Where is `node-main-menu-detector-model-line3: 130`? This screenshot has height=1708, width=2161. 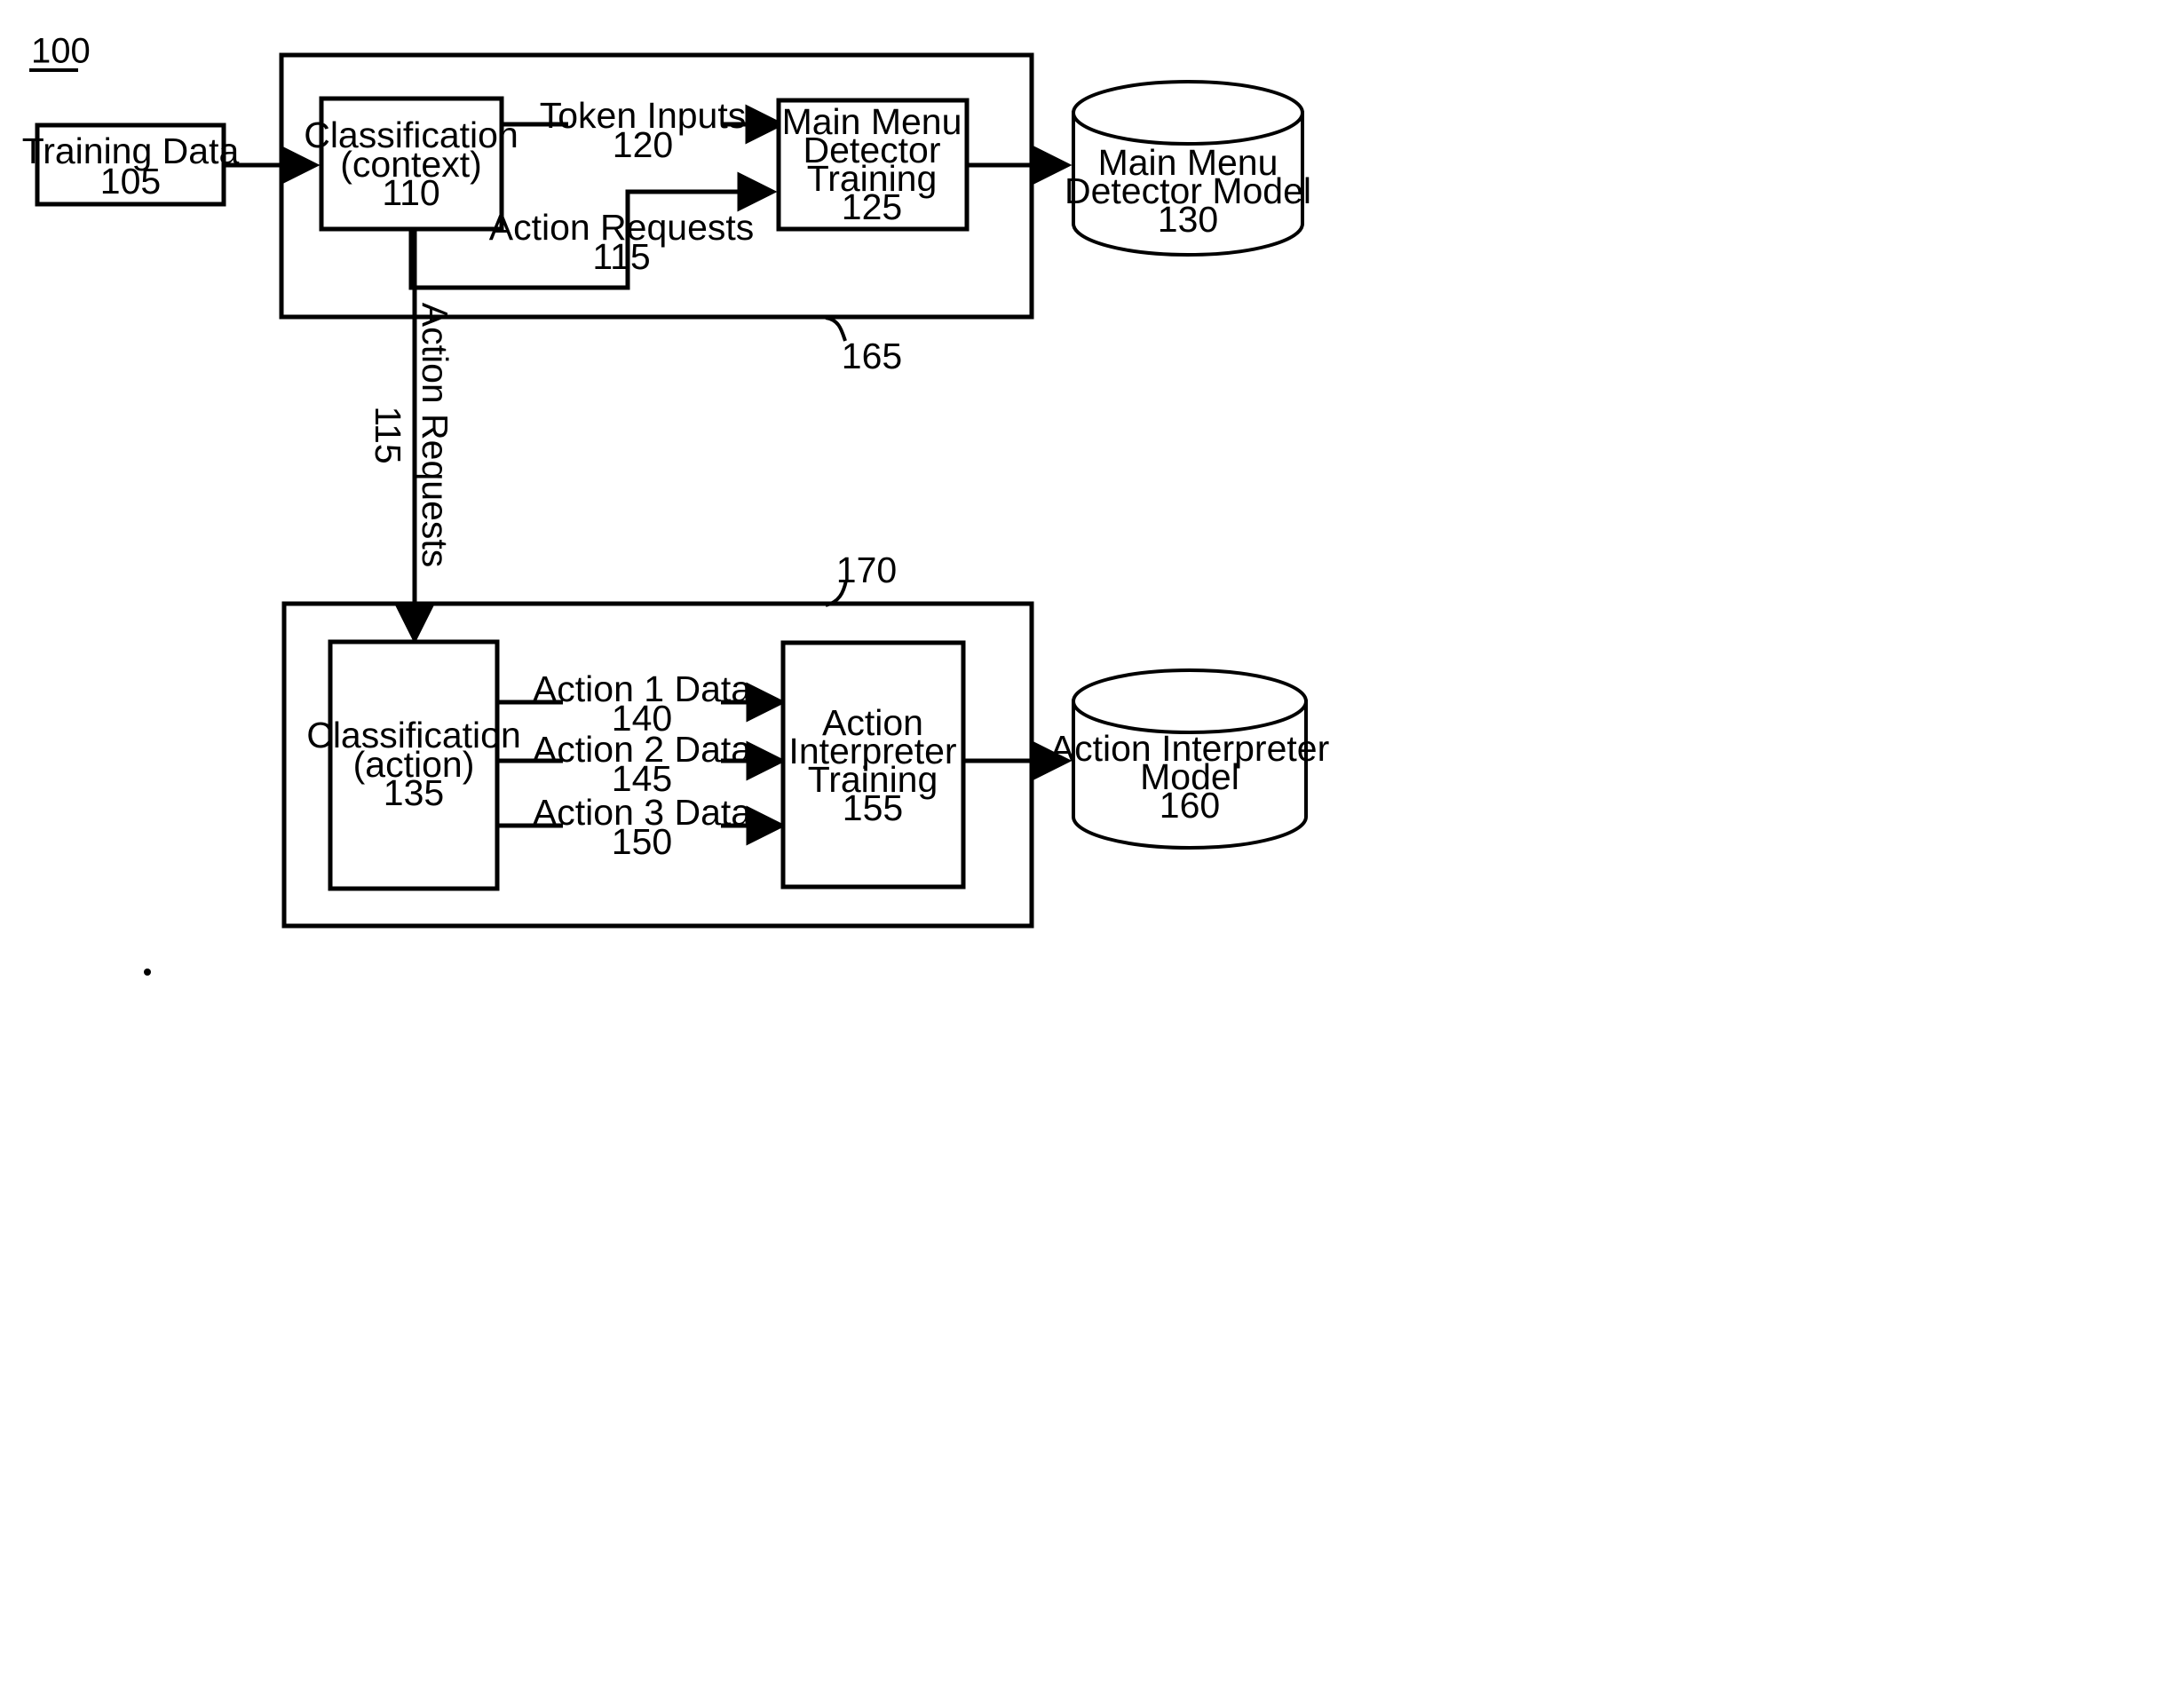 node-main-menu-detector-model-line3: 130 is located at coordinates (1188, 219).